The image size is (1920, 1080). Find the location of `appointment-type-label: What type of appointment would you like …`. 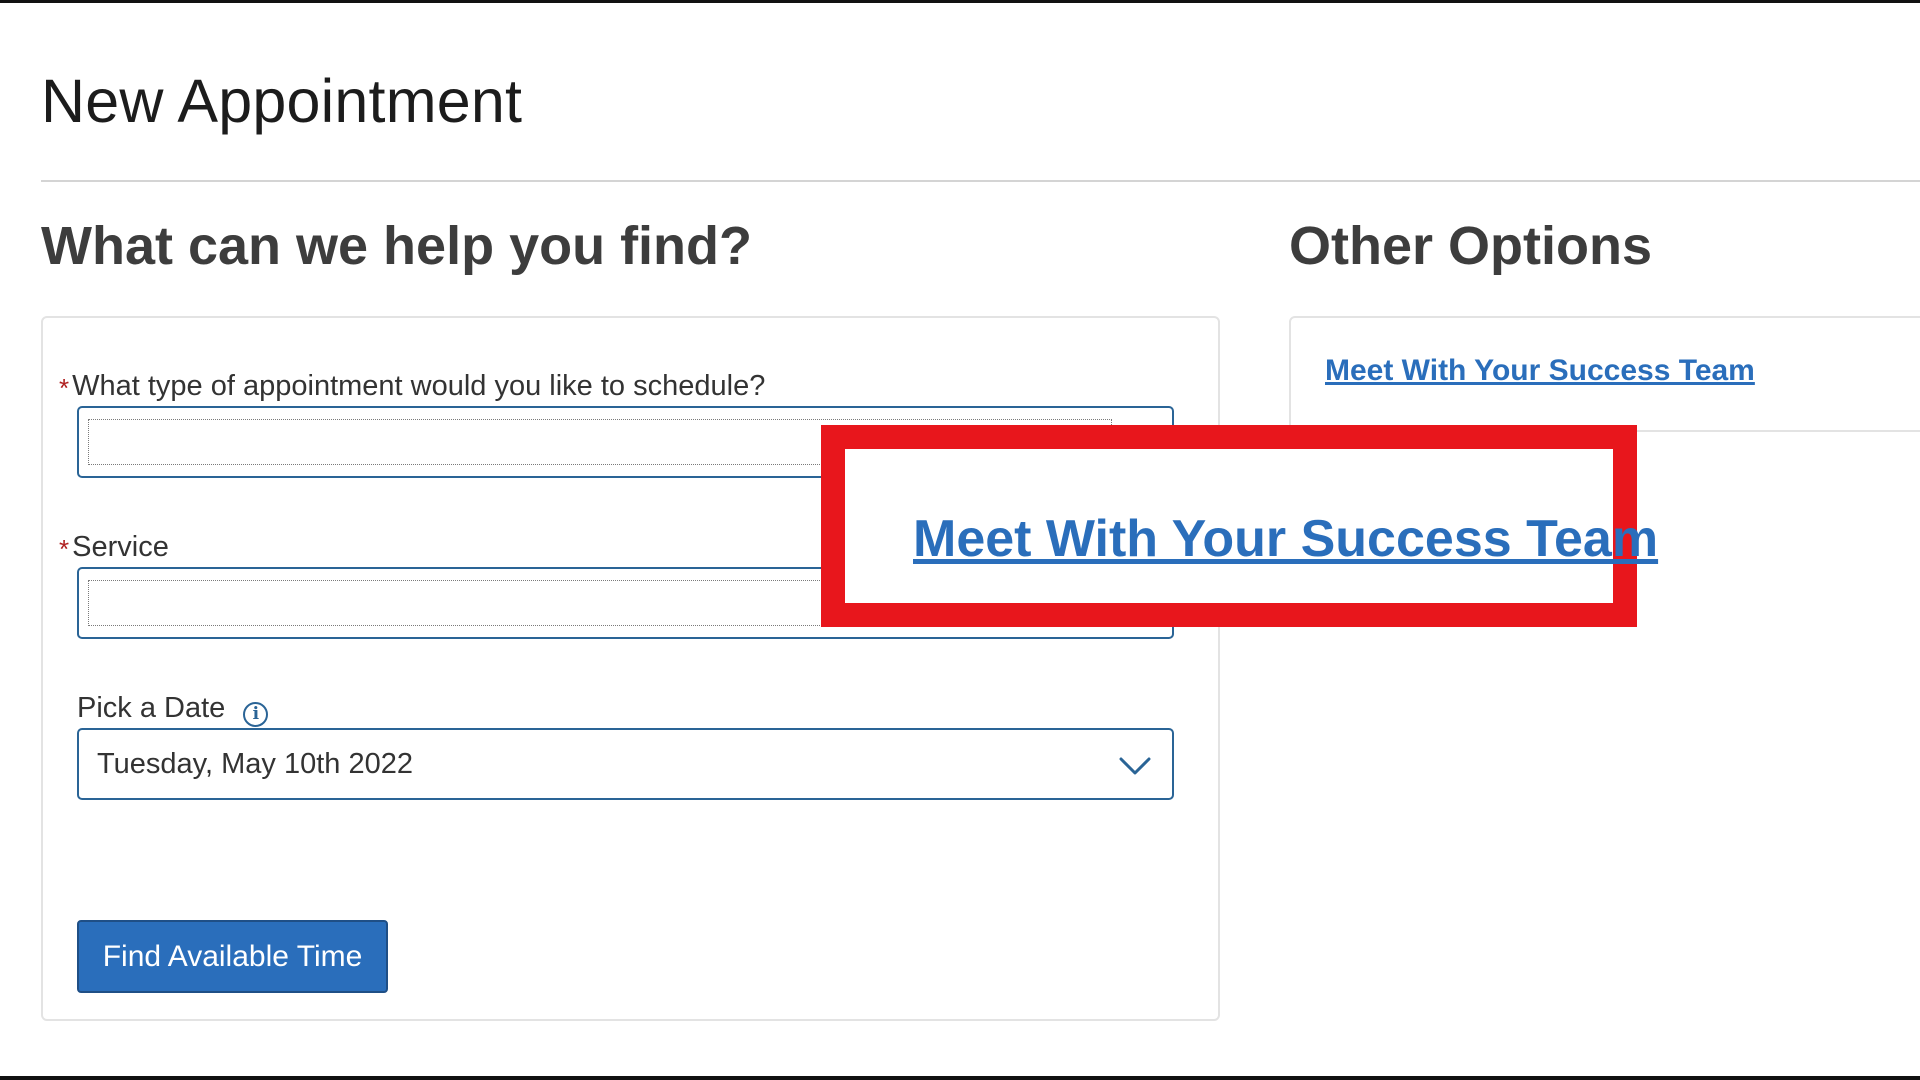

appointment-type-label: What type of appointment would you like … is located at coordinates (419, 386).